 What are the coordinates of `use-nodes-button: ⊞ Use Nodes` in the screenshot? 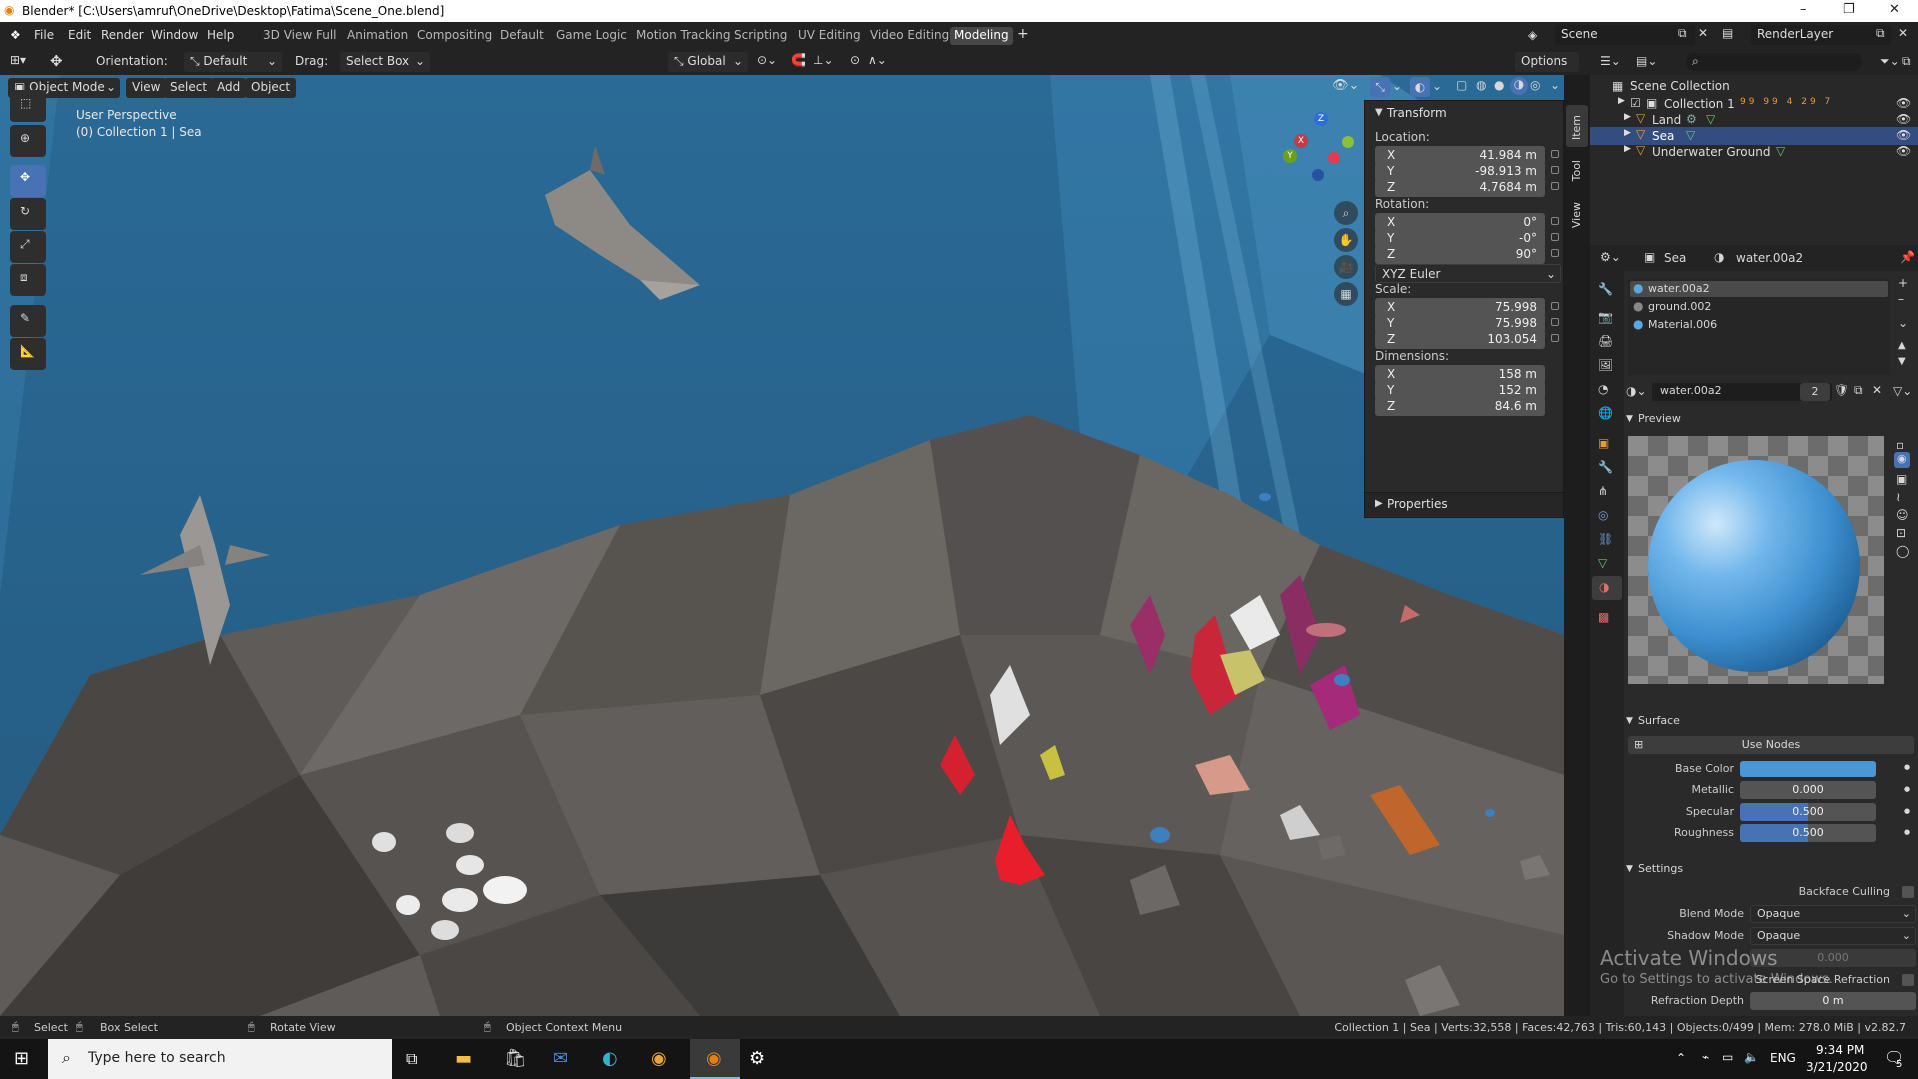 It's located at (1771, 745).